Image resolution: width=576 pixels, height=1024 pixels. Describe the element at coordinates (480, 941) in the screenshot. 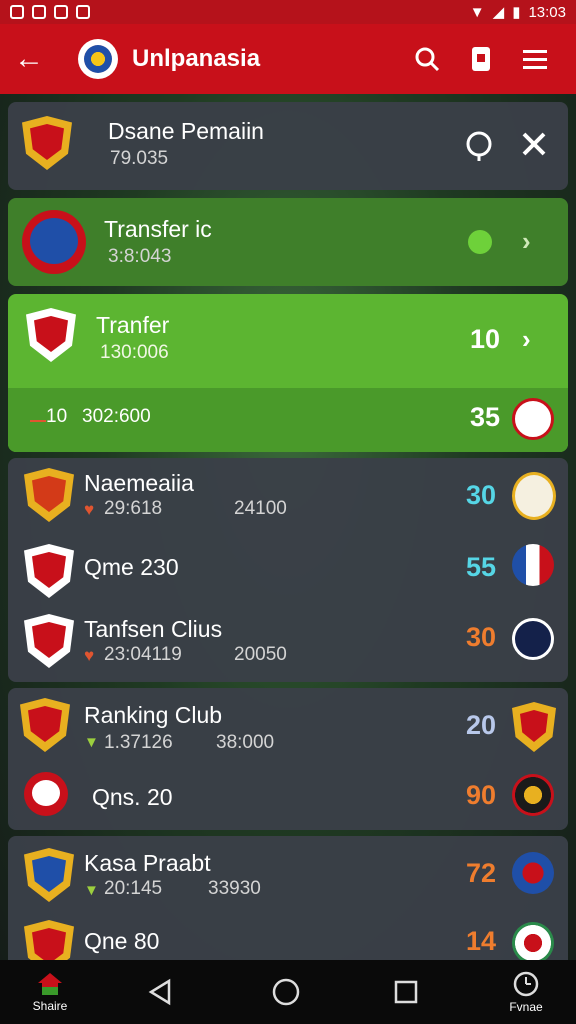

I see `club-score: 14` at that location.